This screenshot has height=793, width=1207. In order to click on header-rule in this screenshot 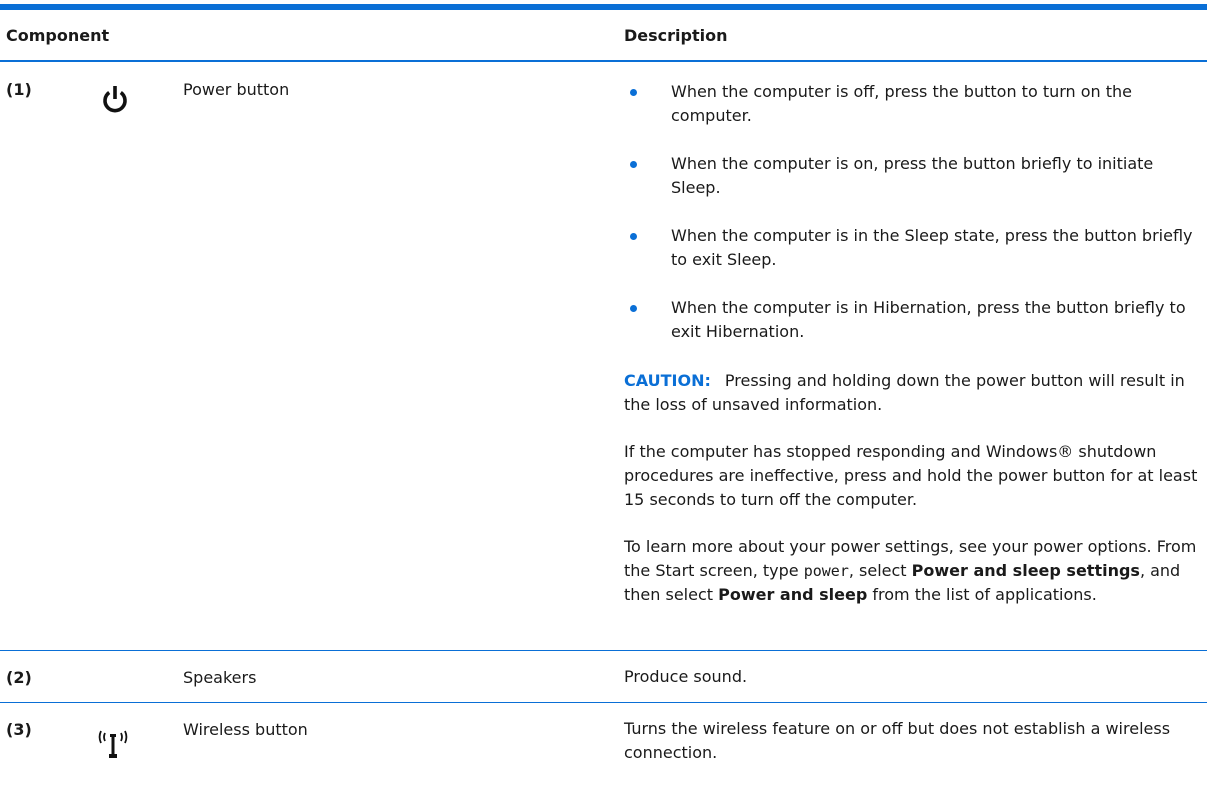, I will do `click(603, 61)`.